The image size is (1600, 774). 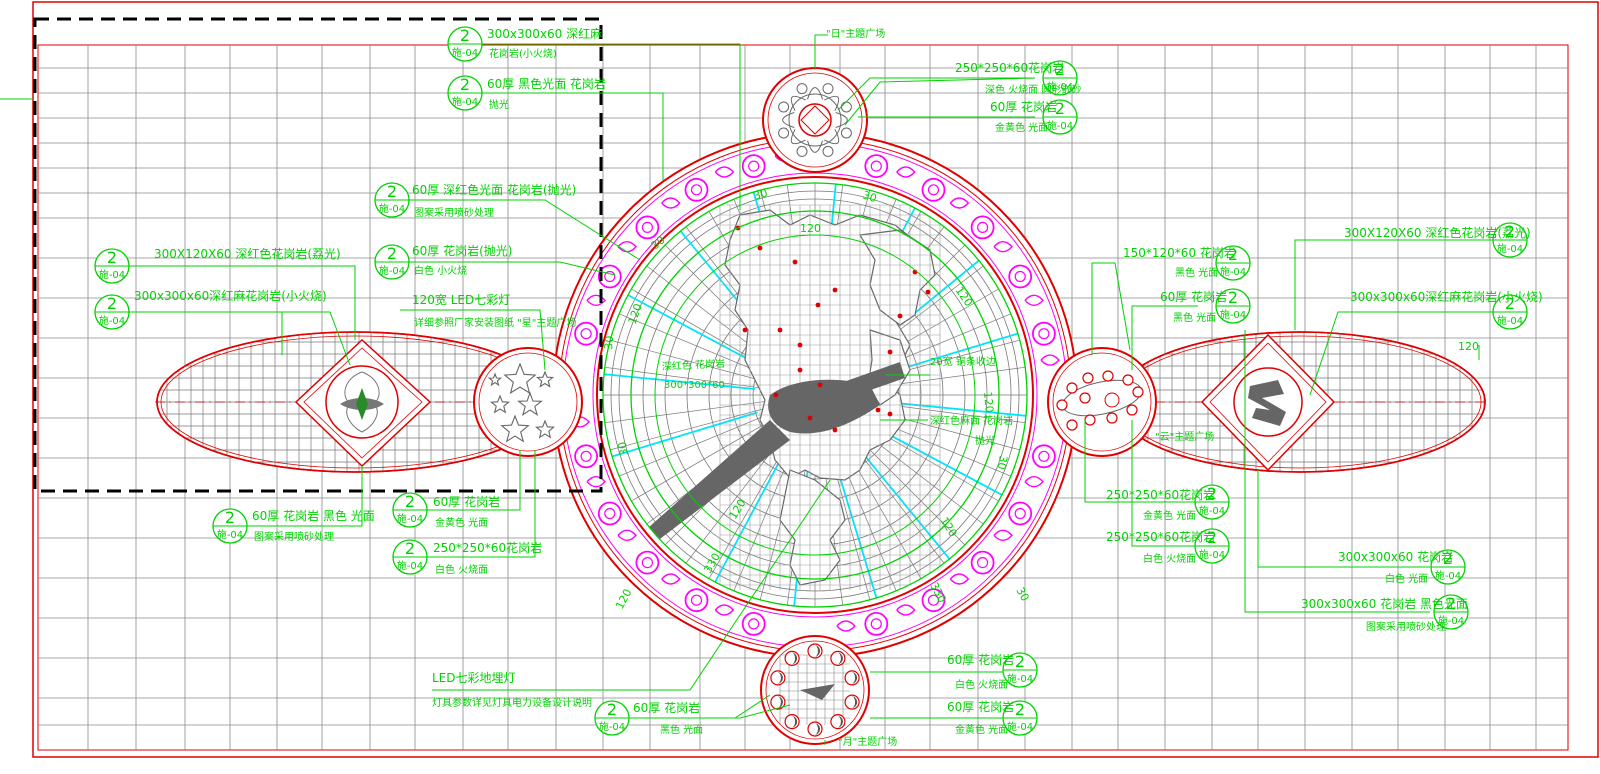 I want to click on callout-led1-line1: 120宽 LED七彩灯, so click(x=461, y=299).